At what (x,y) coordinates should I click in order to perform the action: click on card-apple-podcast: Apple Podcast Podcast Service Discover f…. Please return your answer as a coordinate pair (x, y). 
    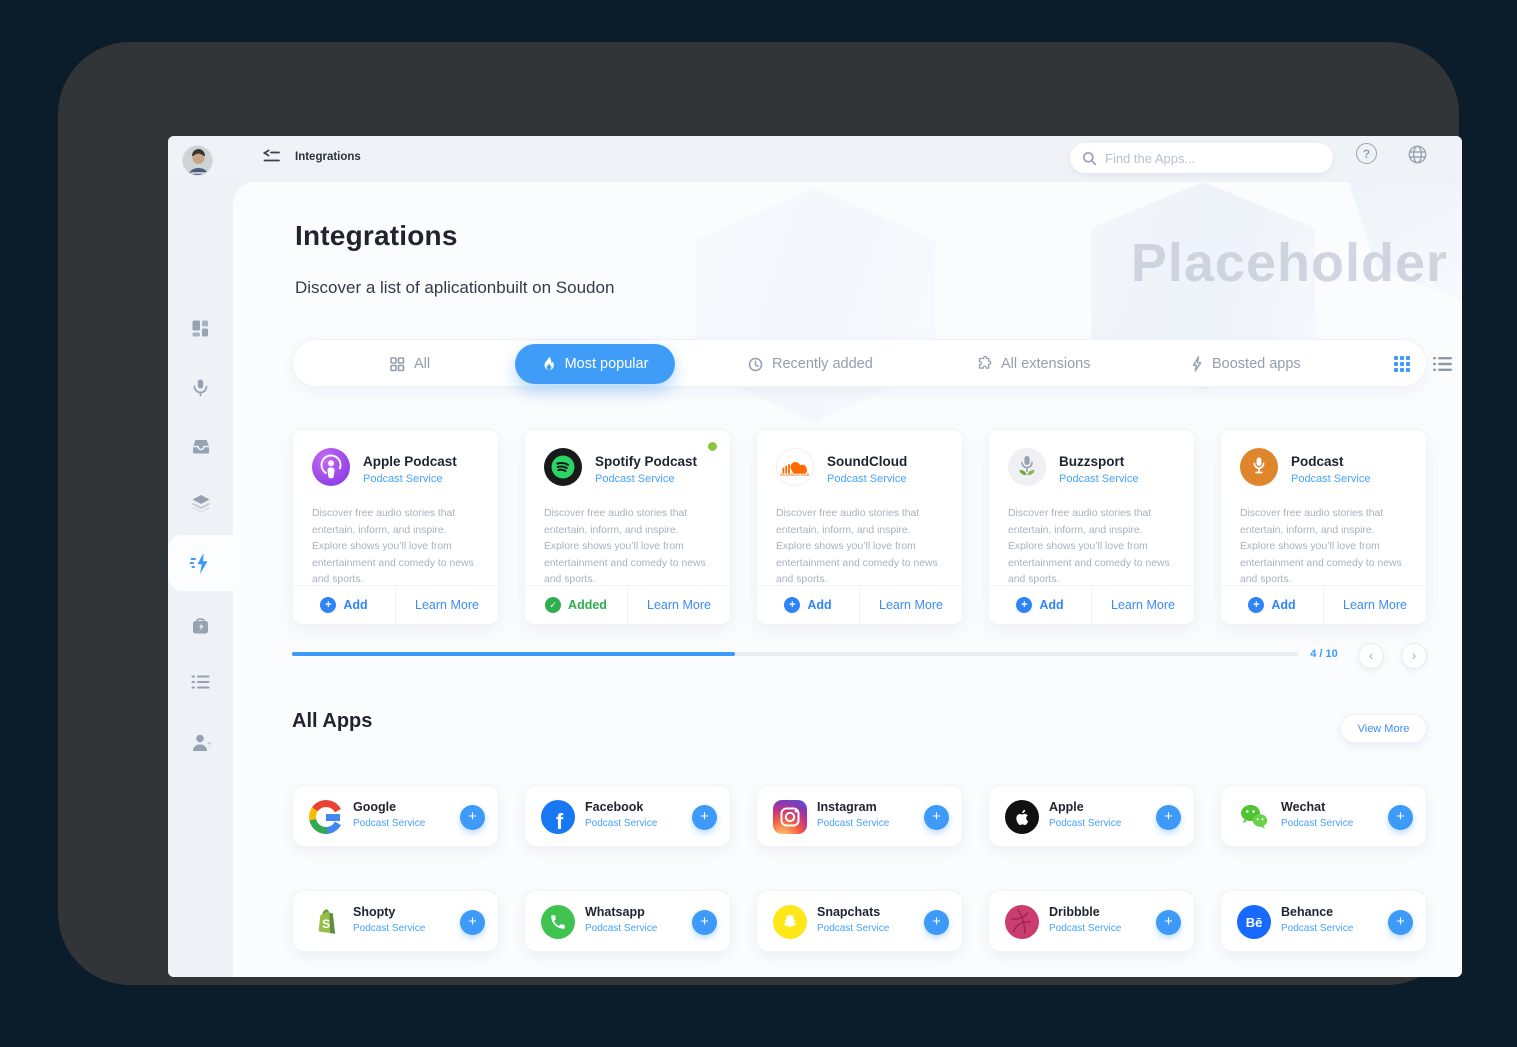
    Looking at the image, I should click on (395, 527).